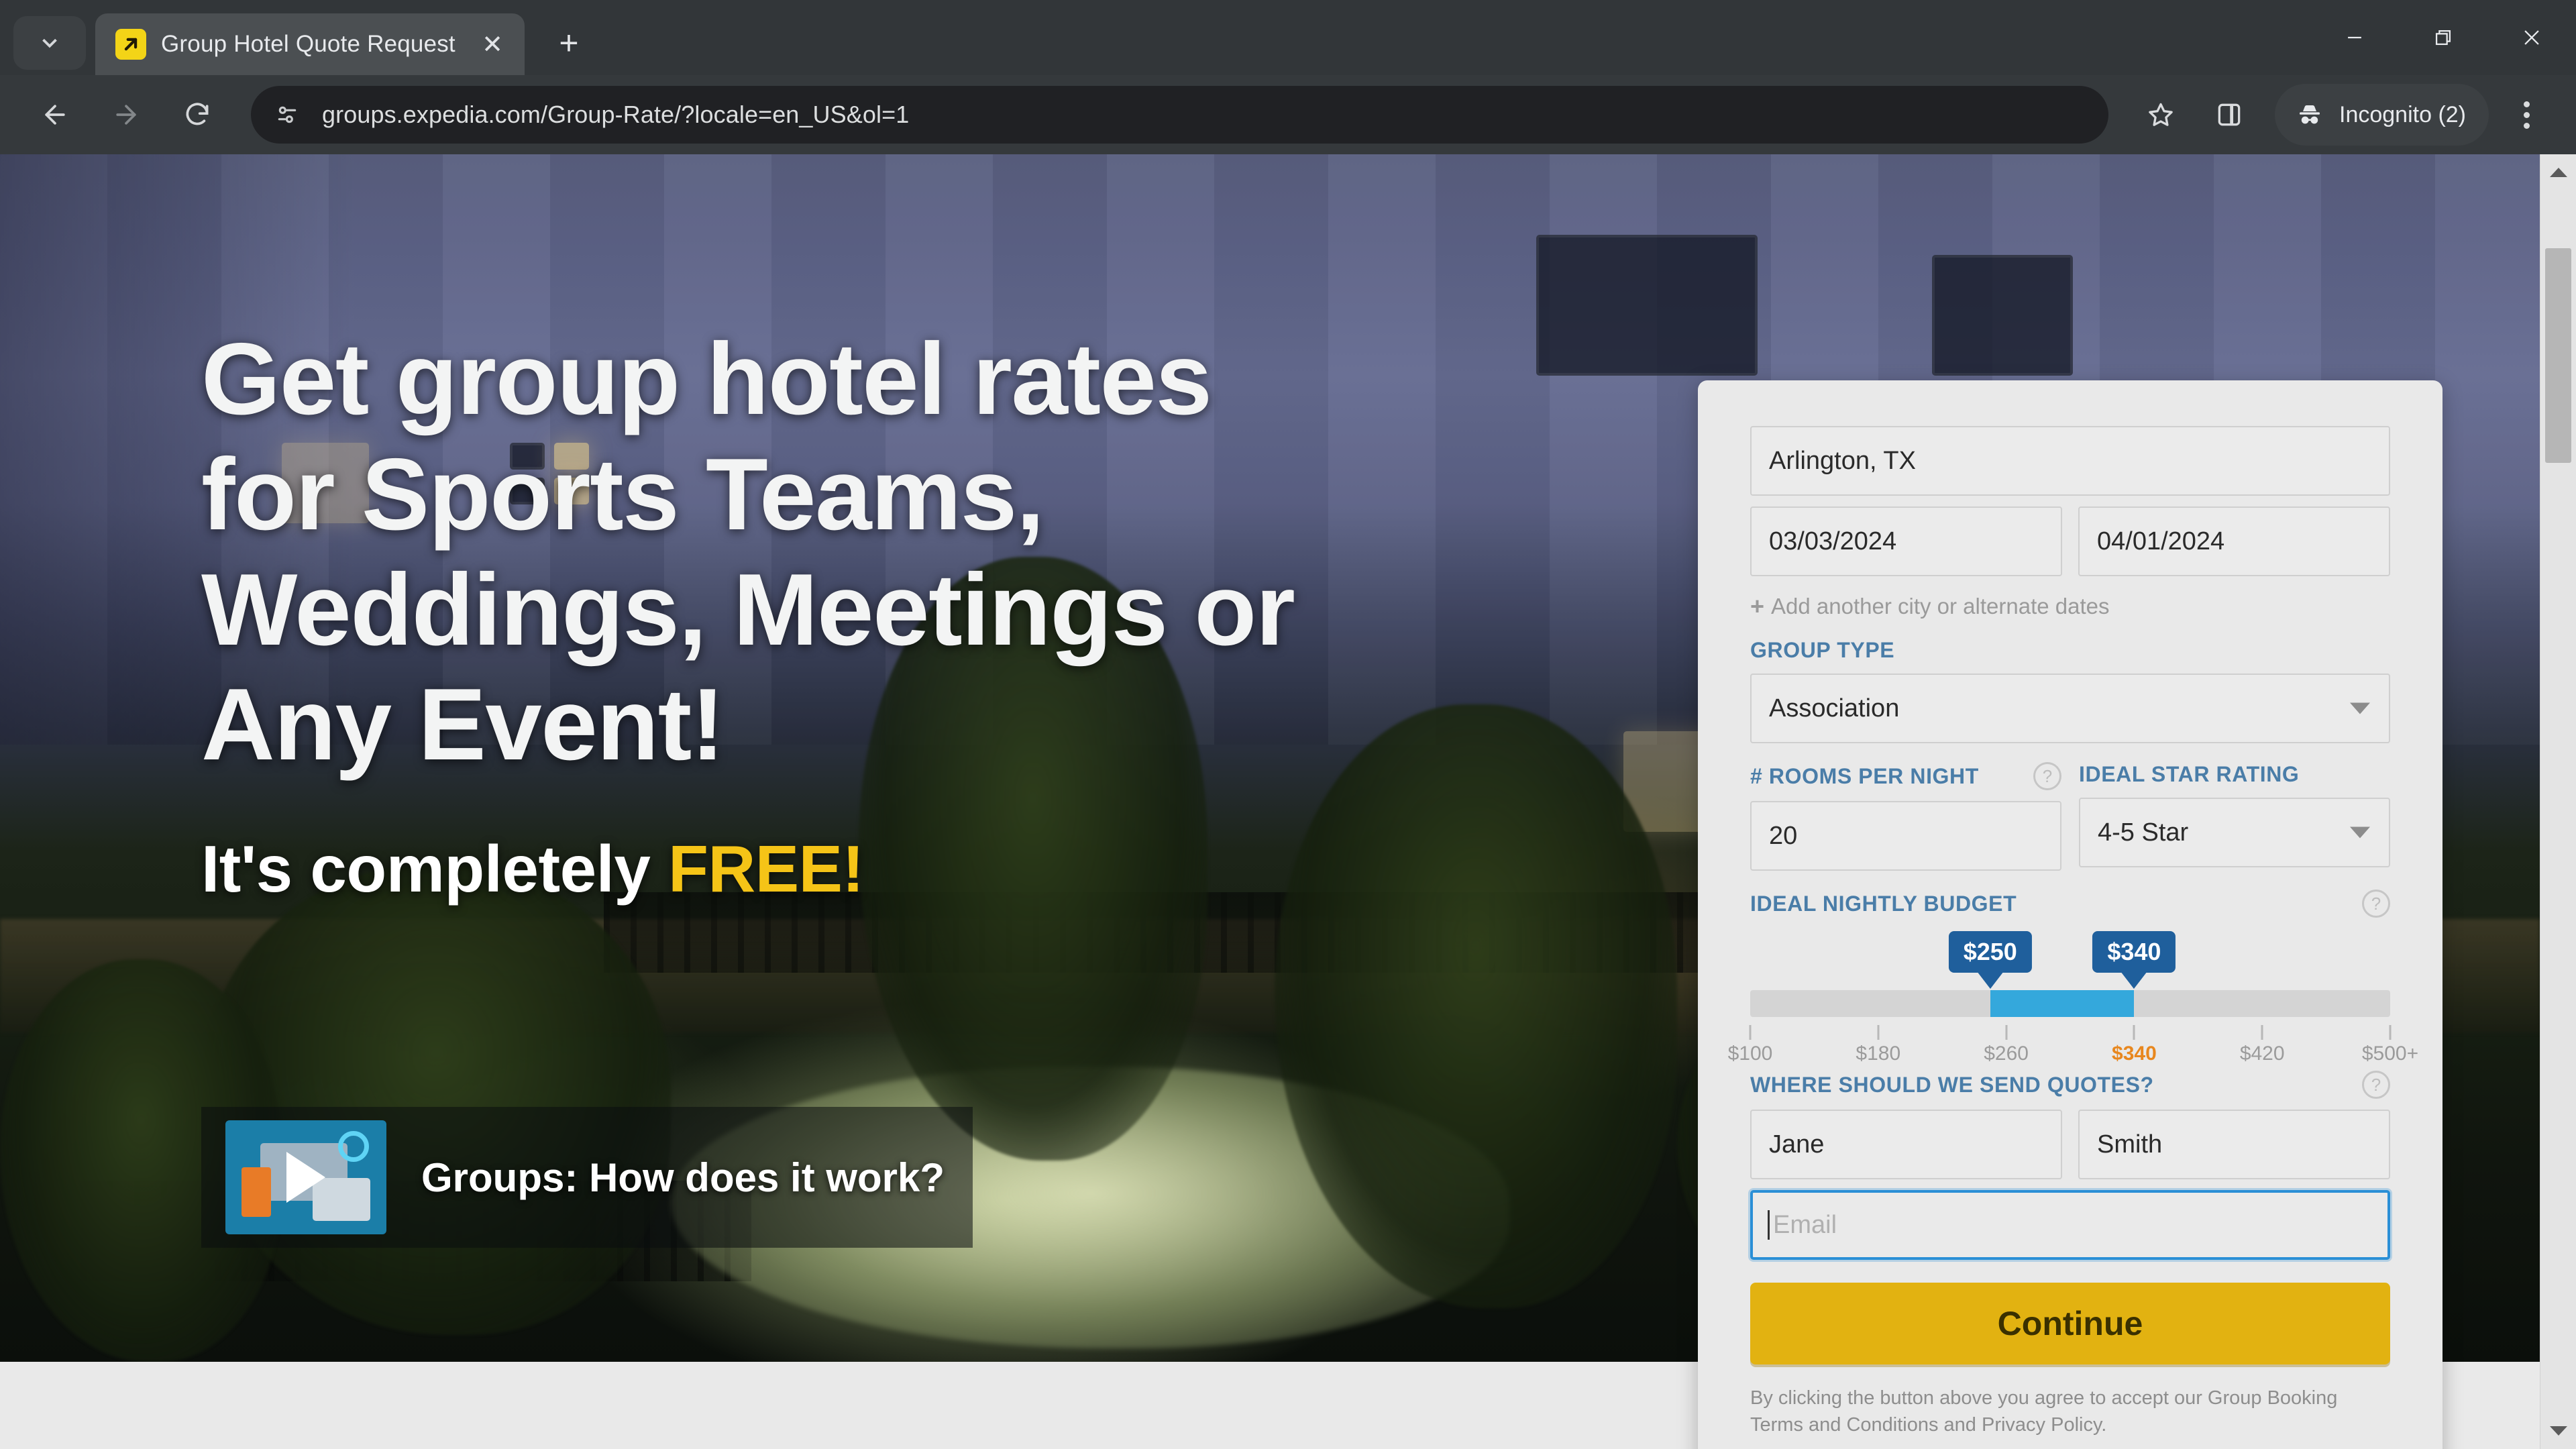 Image resolution: width=2576 pixels, height=1449 pixels. I want to click on chevron-up-icon, so click(2558, 172).